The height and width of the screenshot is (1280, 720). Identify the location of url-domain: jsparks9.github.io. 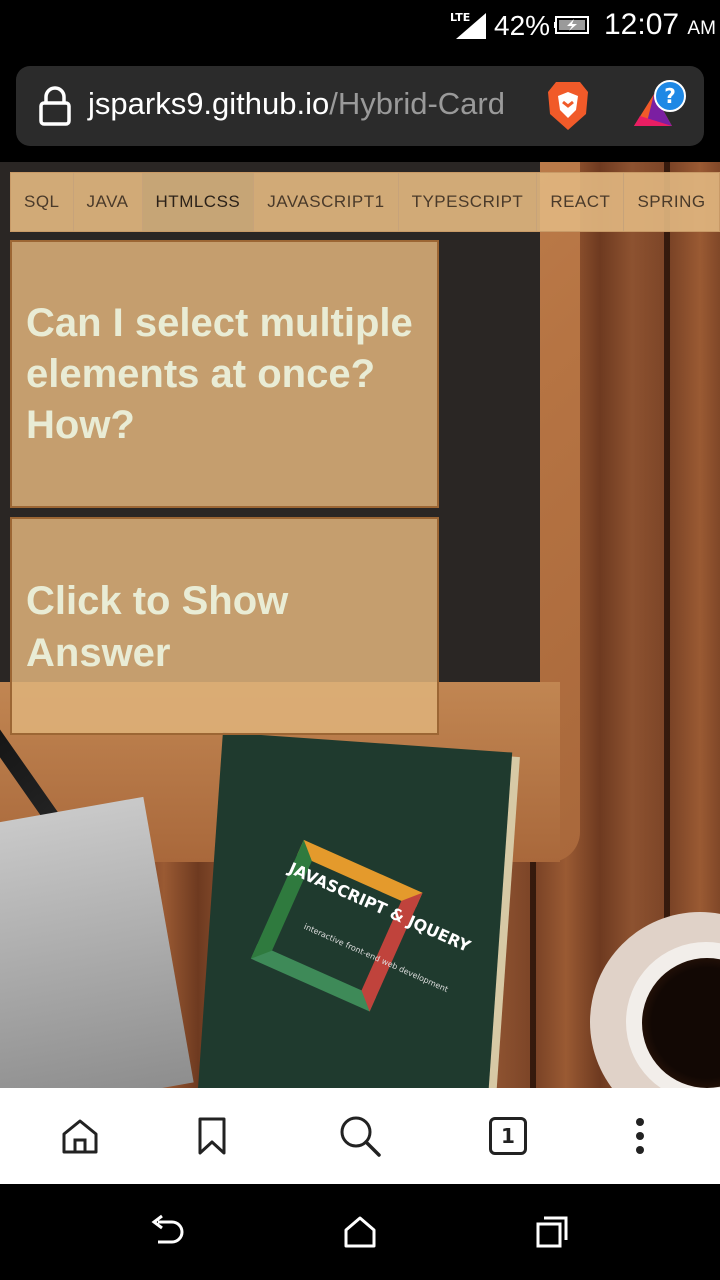
(209, 103).